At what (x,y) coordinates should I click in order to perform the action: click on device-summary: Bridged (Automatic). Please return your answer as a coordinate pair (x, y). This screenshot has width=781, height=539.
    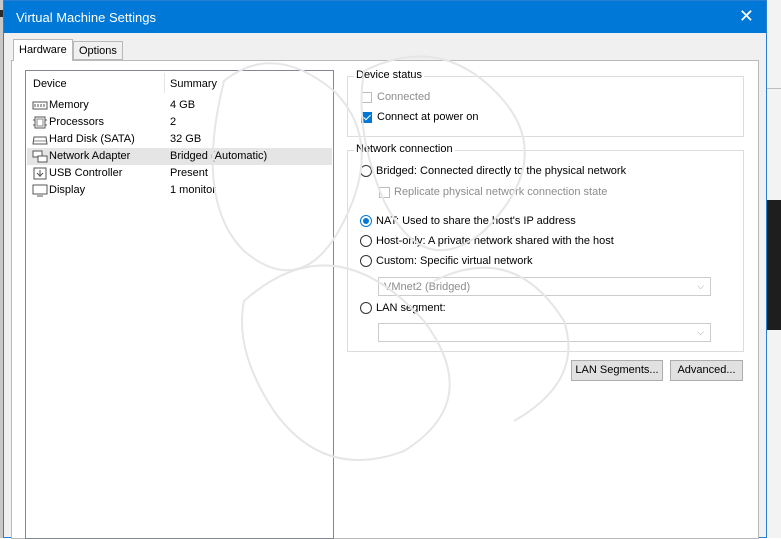
    Looking at the image, I should click on (219, 156).